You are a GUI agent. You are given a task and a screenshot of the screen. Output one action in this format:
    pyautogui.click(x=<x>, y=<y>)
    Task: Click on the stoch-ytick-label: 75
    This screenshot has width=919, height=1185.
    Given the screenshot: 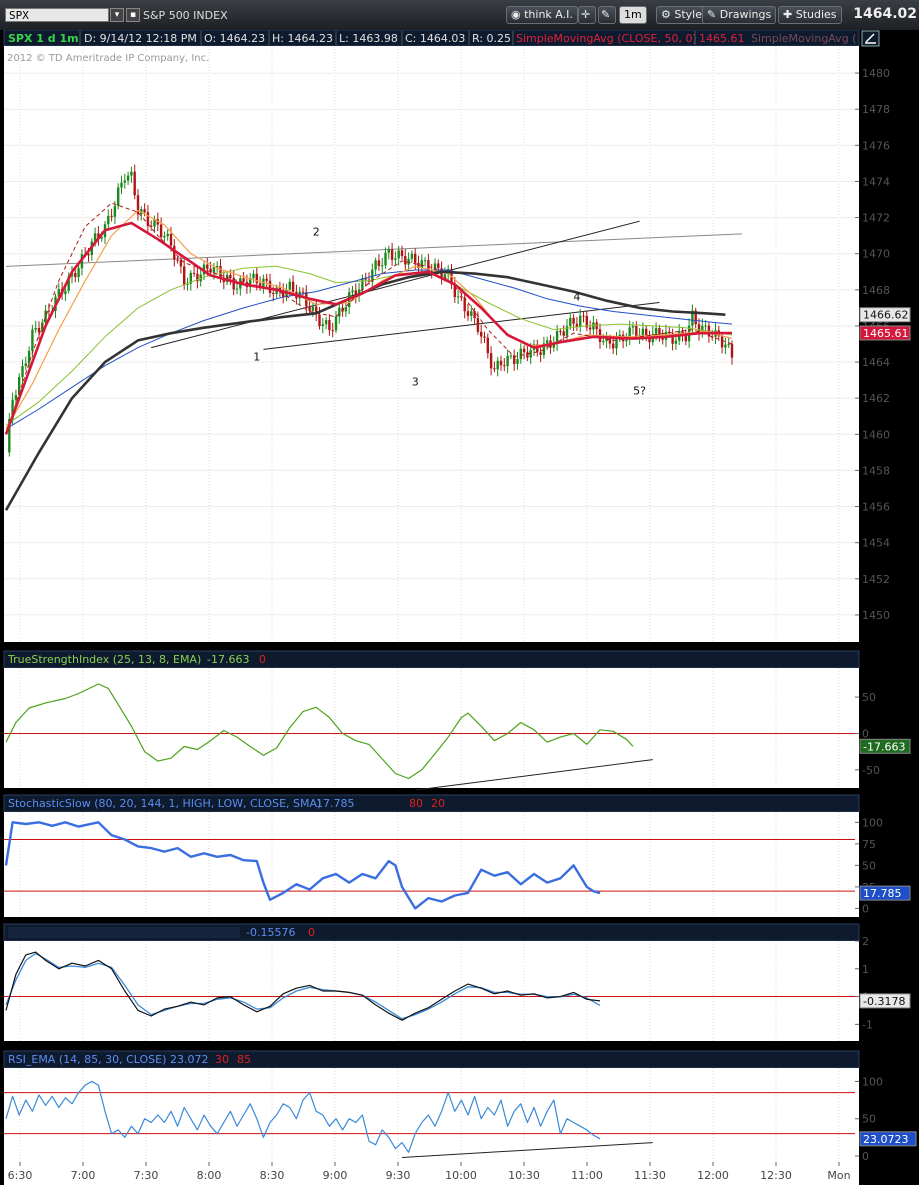 What is the action you would take?
    pyautogui.click(x=869, y=844)
    